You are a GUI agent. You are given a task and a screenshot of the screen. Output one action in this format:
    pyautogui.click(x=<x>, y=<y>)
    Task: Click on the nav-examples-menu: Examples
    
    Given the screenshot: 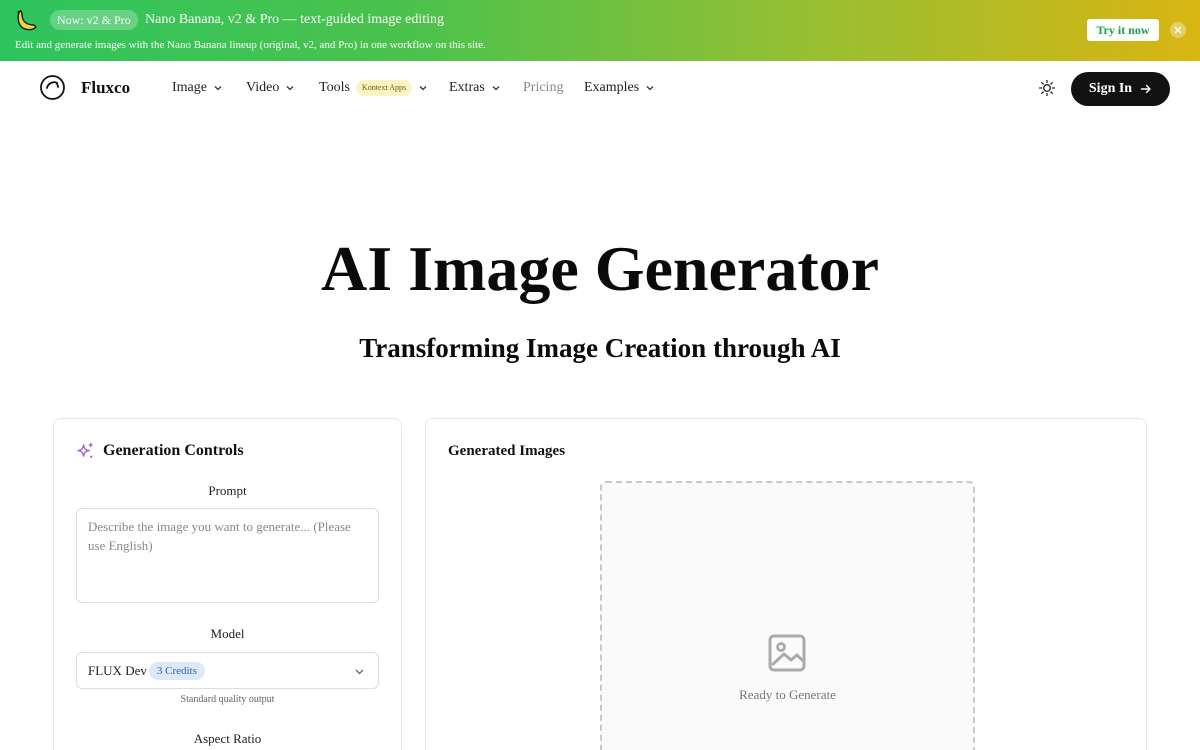 What is the action you would take?
    pyautogui.click(x=619, y=88)
    